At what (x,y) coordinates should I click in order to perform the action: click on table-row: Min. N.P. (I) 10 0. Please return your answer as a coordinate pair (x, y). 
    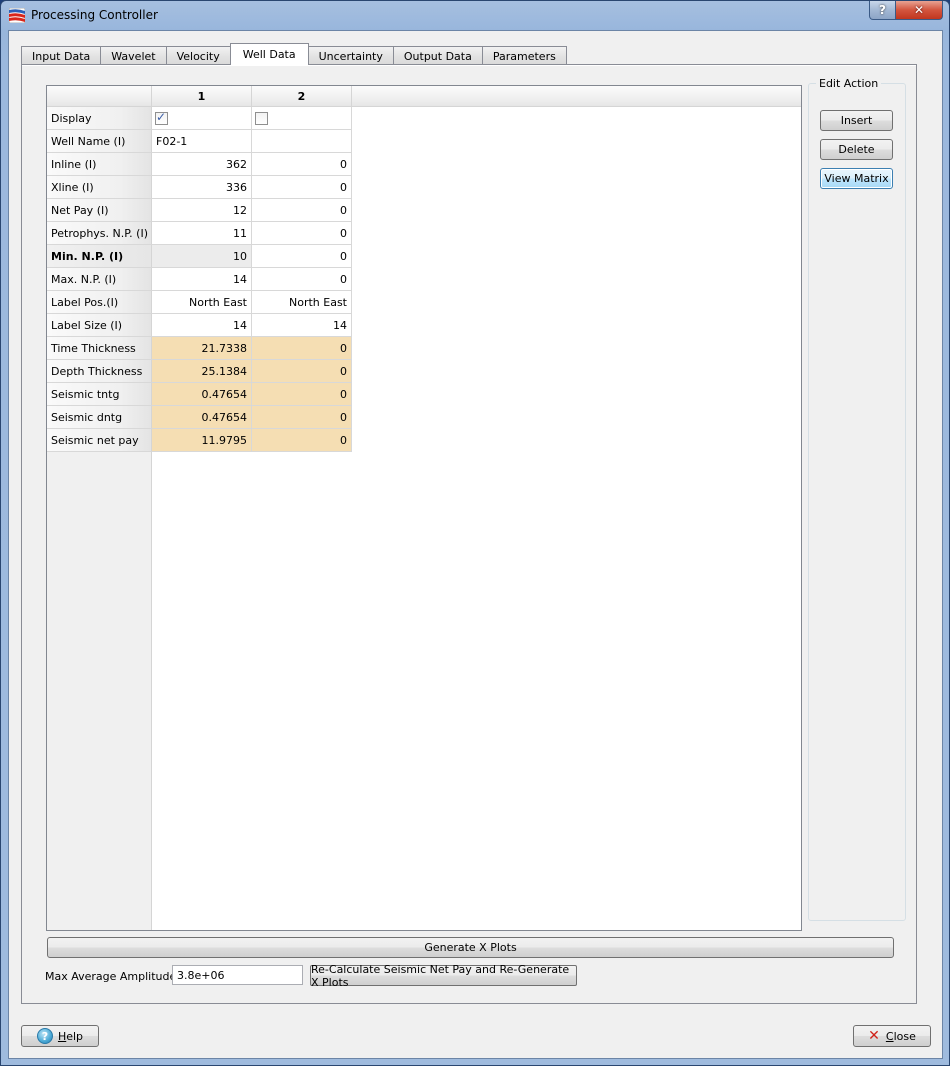
    Looking at the image, I should click on (199, 256).